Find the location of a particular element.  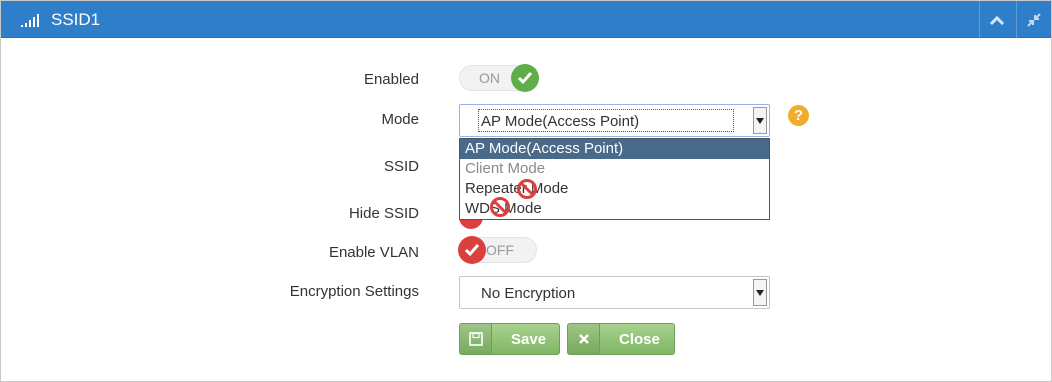

floppy-disk-icon is located at coordinates (475, 339).